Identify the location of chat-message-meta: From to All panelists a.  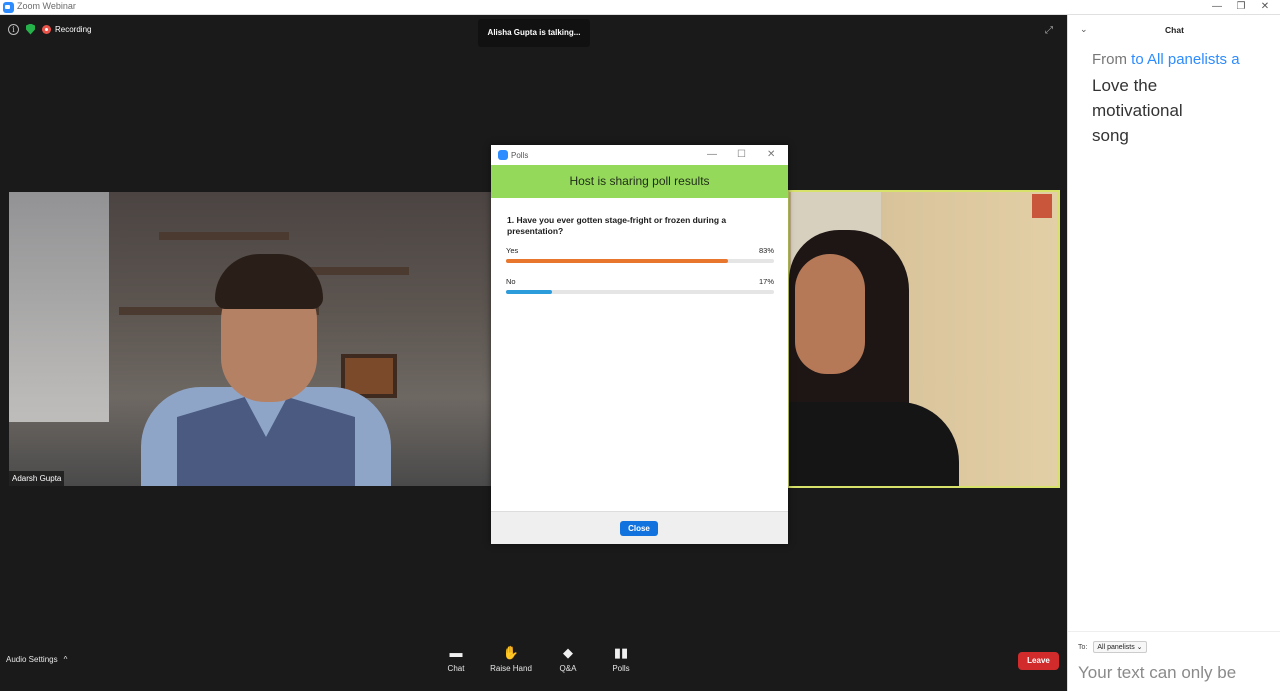
(1186, 59).